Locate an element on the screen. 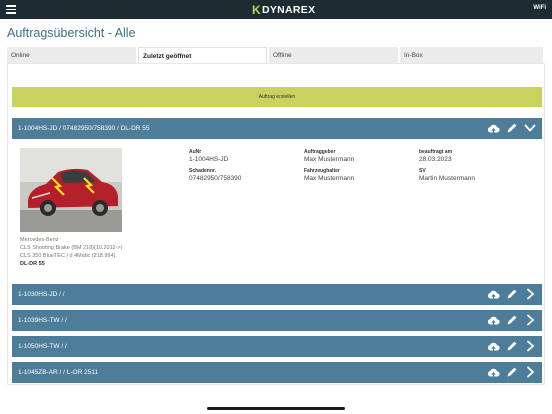 The width and height of the screenshot is (552, 414). order-header: 1-1030HS-JD / / is located at coordinates (277, 294).